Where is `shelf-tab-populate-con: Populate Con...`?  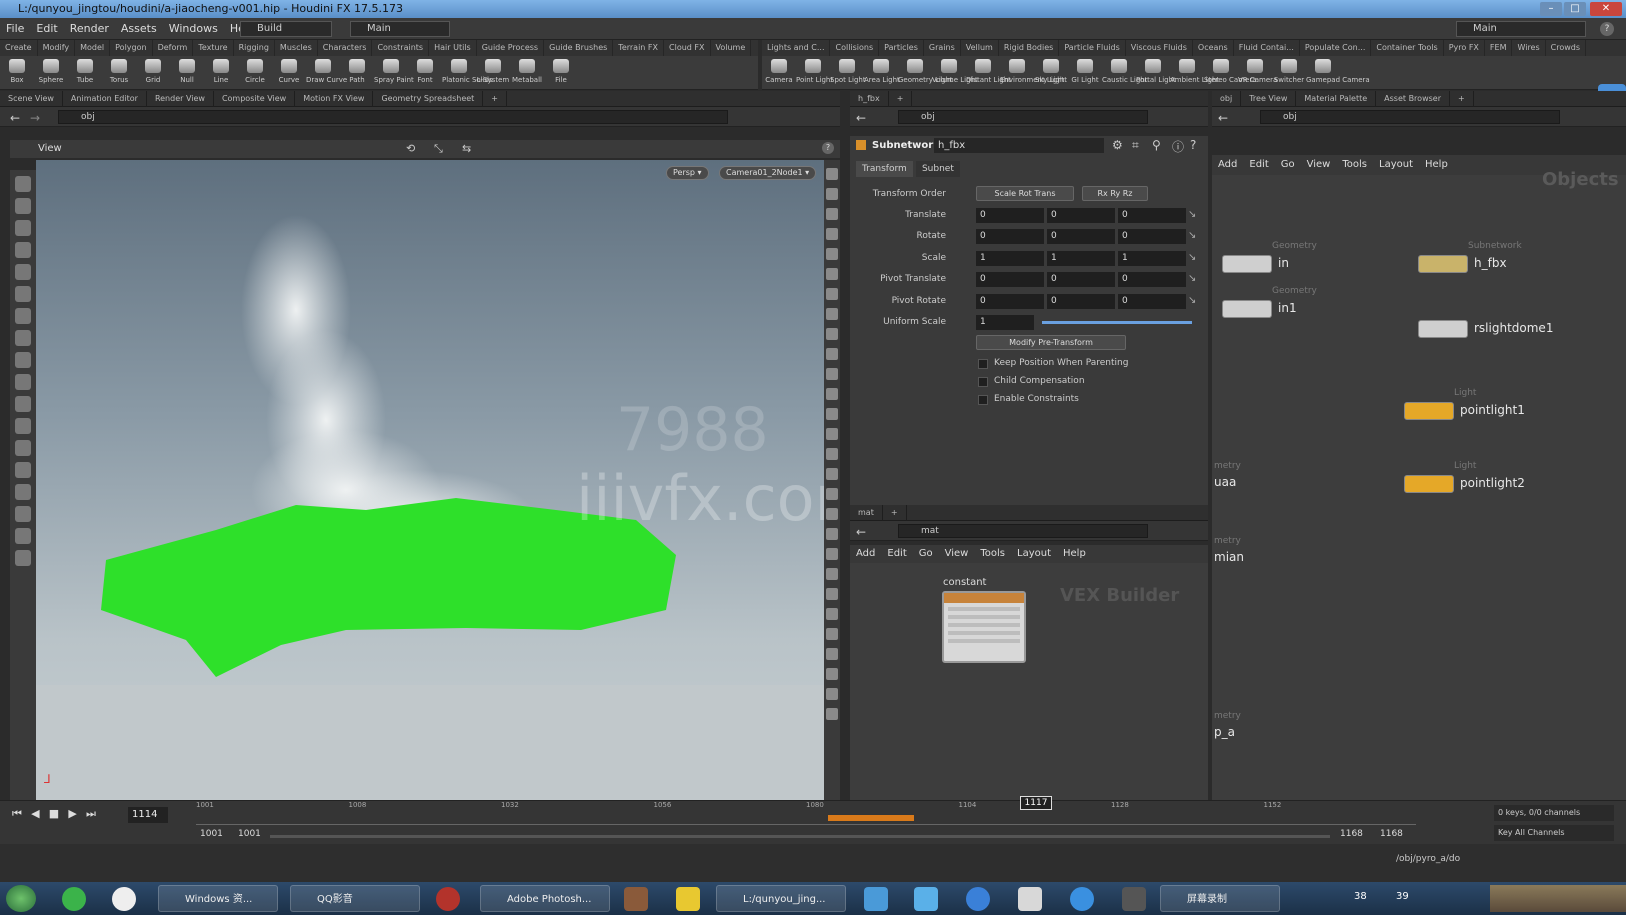
shelf-tab-populate-con: Populate Con... is located at coordinates (1336, 48).